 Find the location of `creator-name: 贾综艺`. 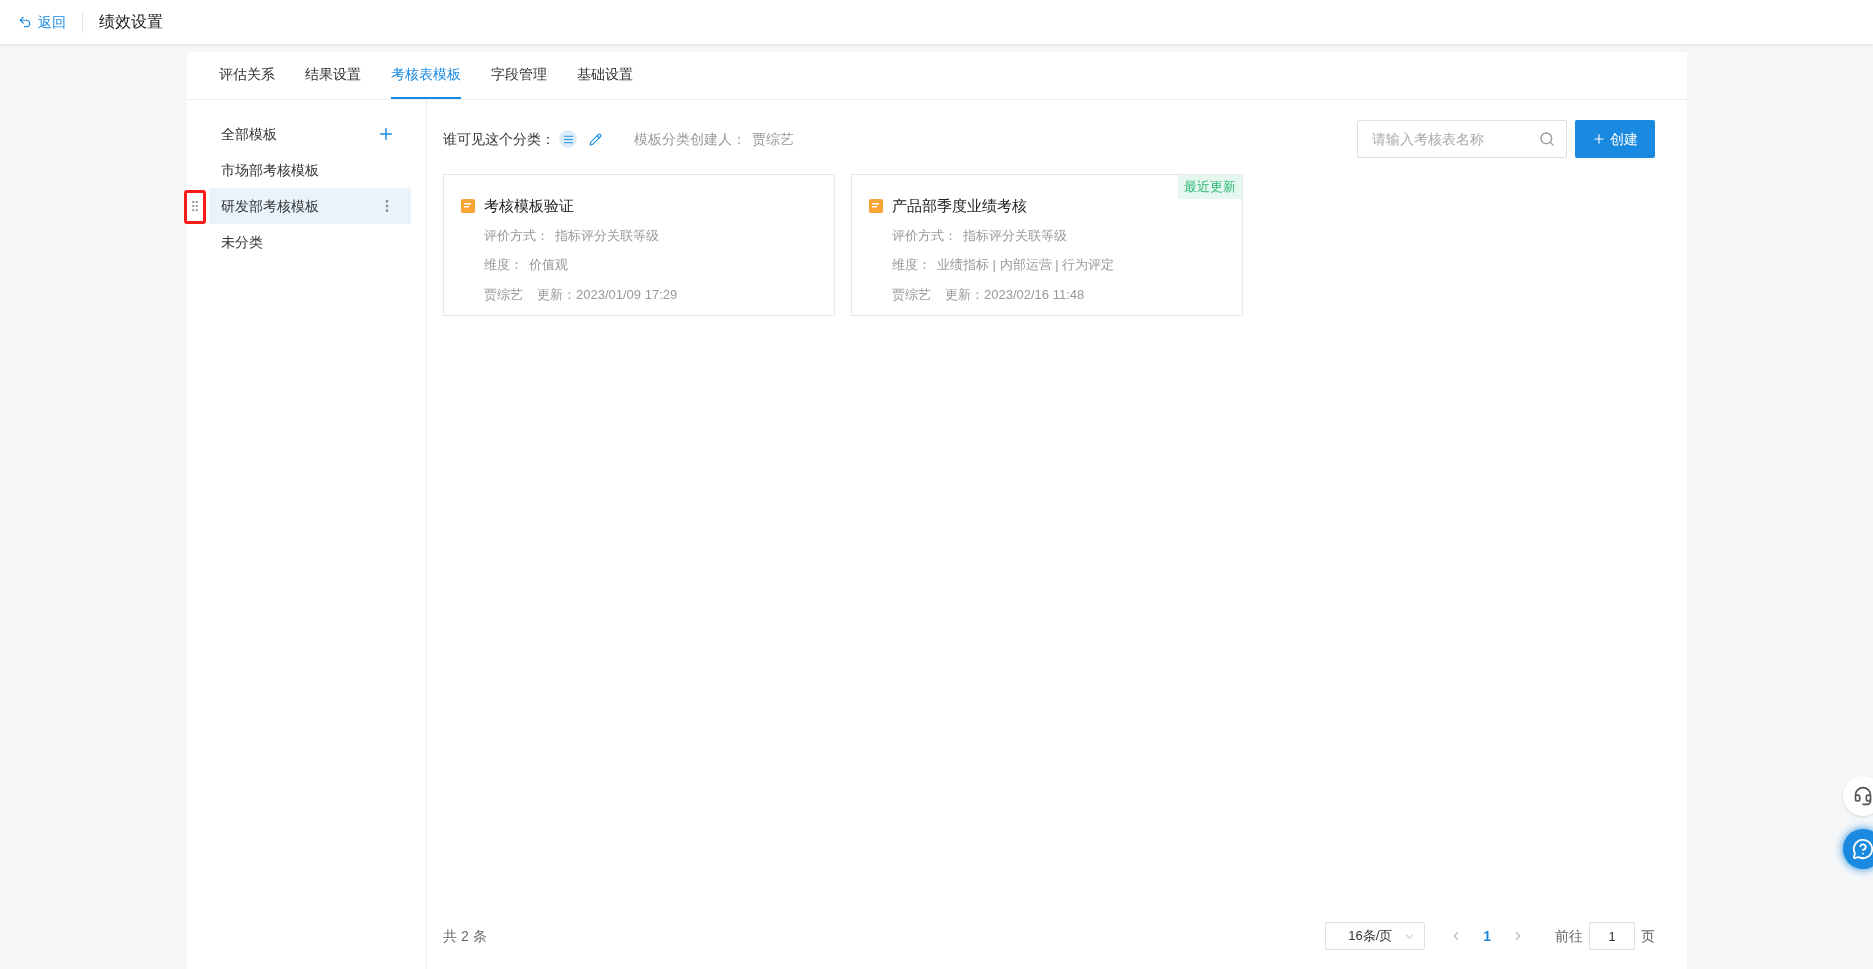

creator-name: 贾综艺 is located at coordinates (773, 139).